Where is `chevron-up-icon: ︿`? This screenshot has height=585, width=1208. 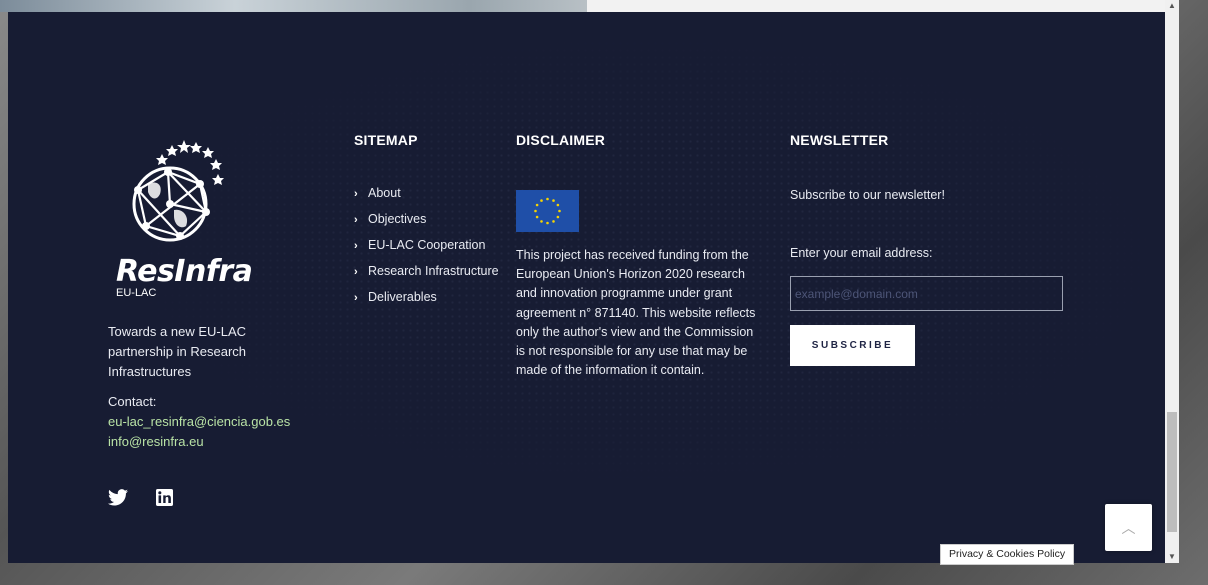
chevron-up-icon: ︿ is located at coordinates (1128, 527).